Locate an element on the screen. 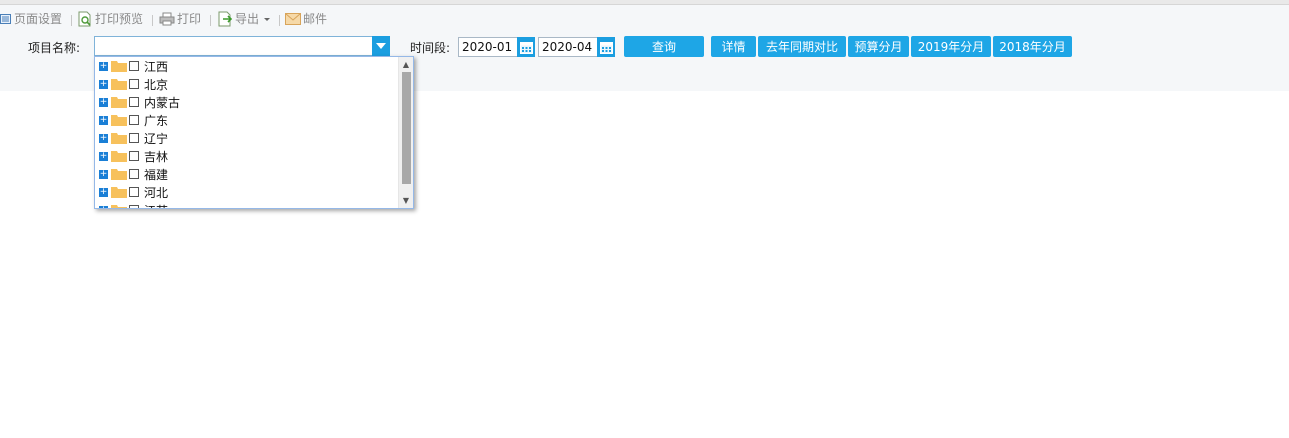 This screenshot has height=438, width=1289. tree-node-guangdong: + 广东 is located at coordinates (245, 120).